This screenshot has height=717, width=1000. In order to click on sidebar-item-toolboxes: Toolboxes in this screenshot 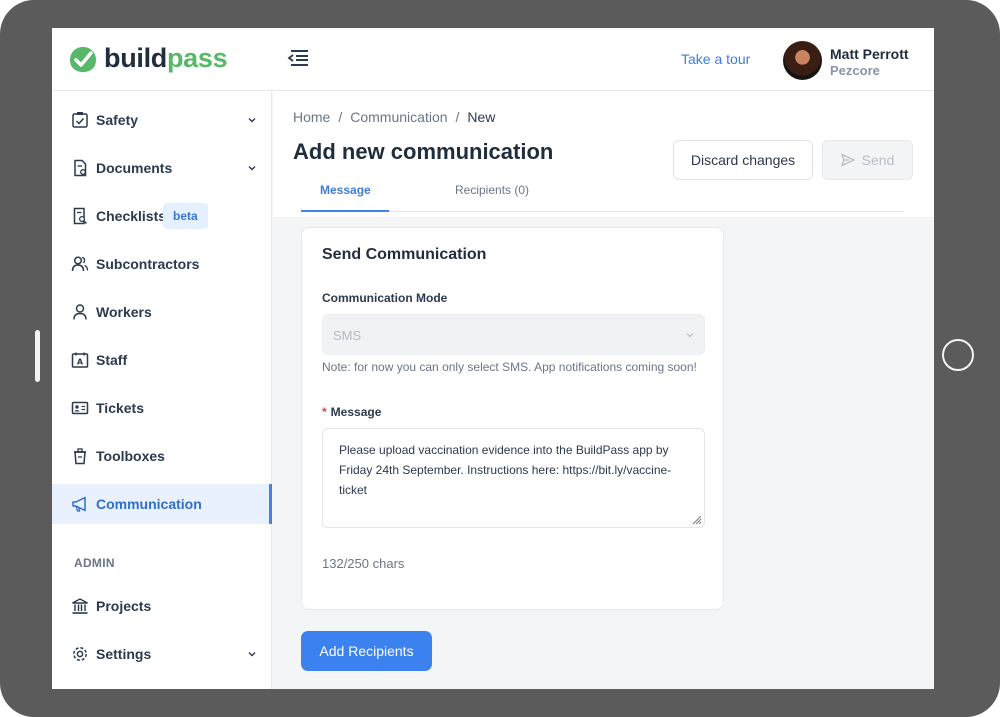, I will do `click(161, 456)`.